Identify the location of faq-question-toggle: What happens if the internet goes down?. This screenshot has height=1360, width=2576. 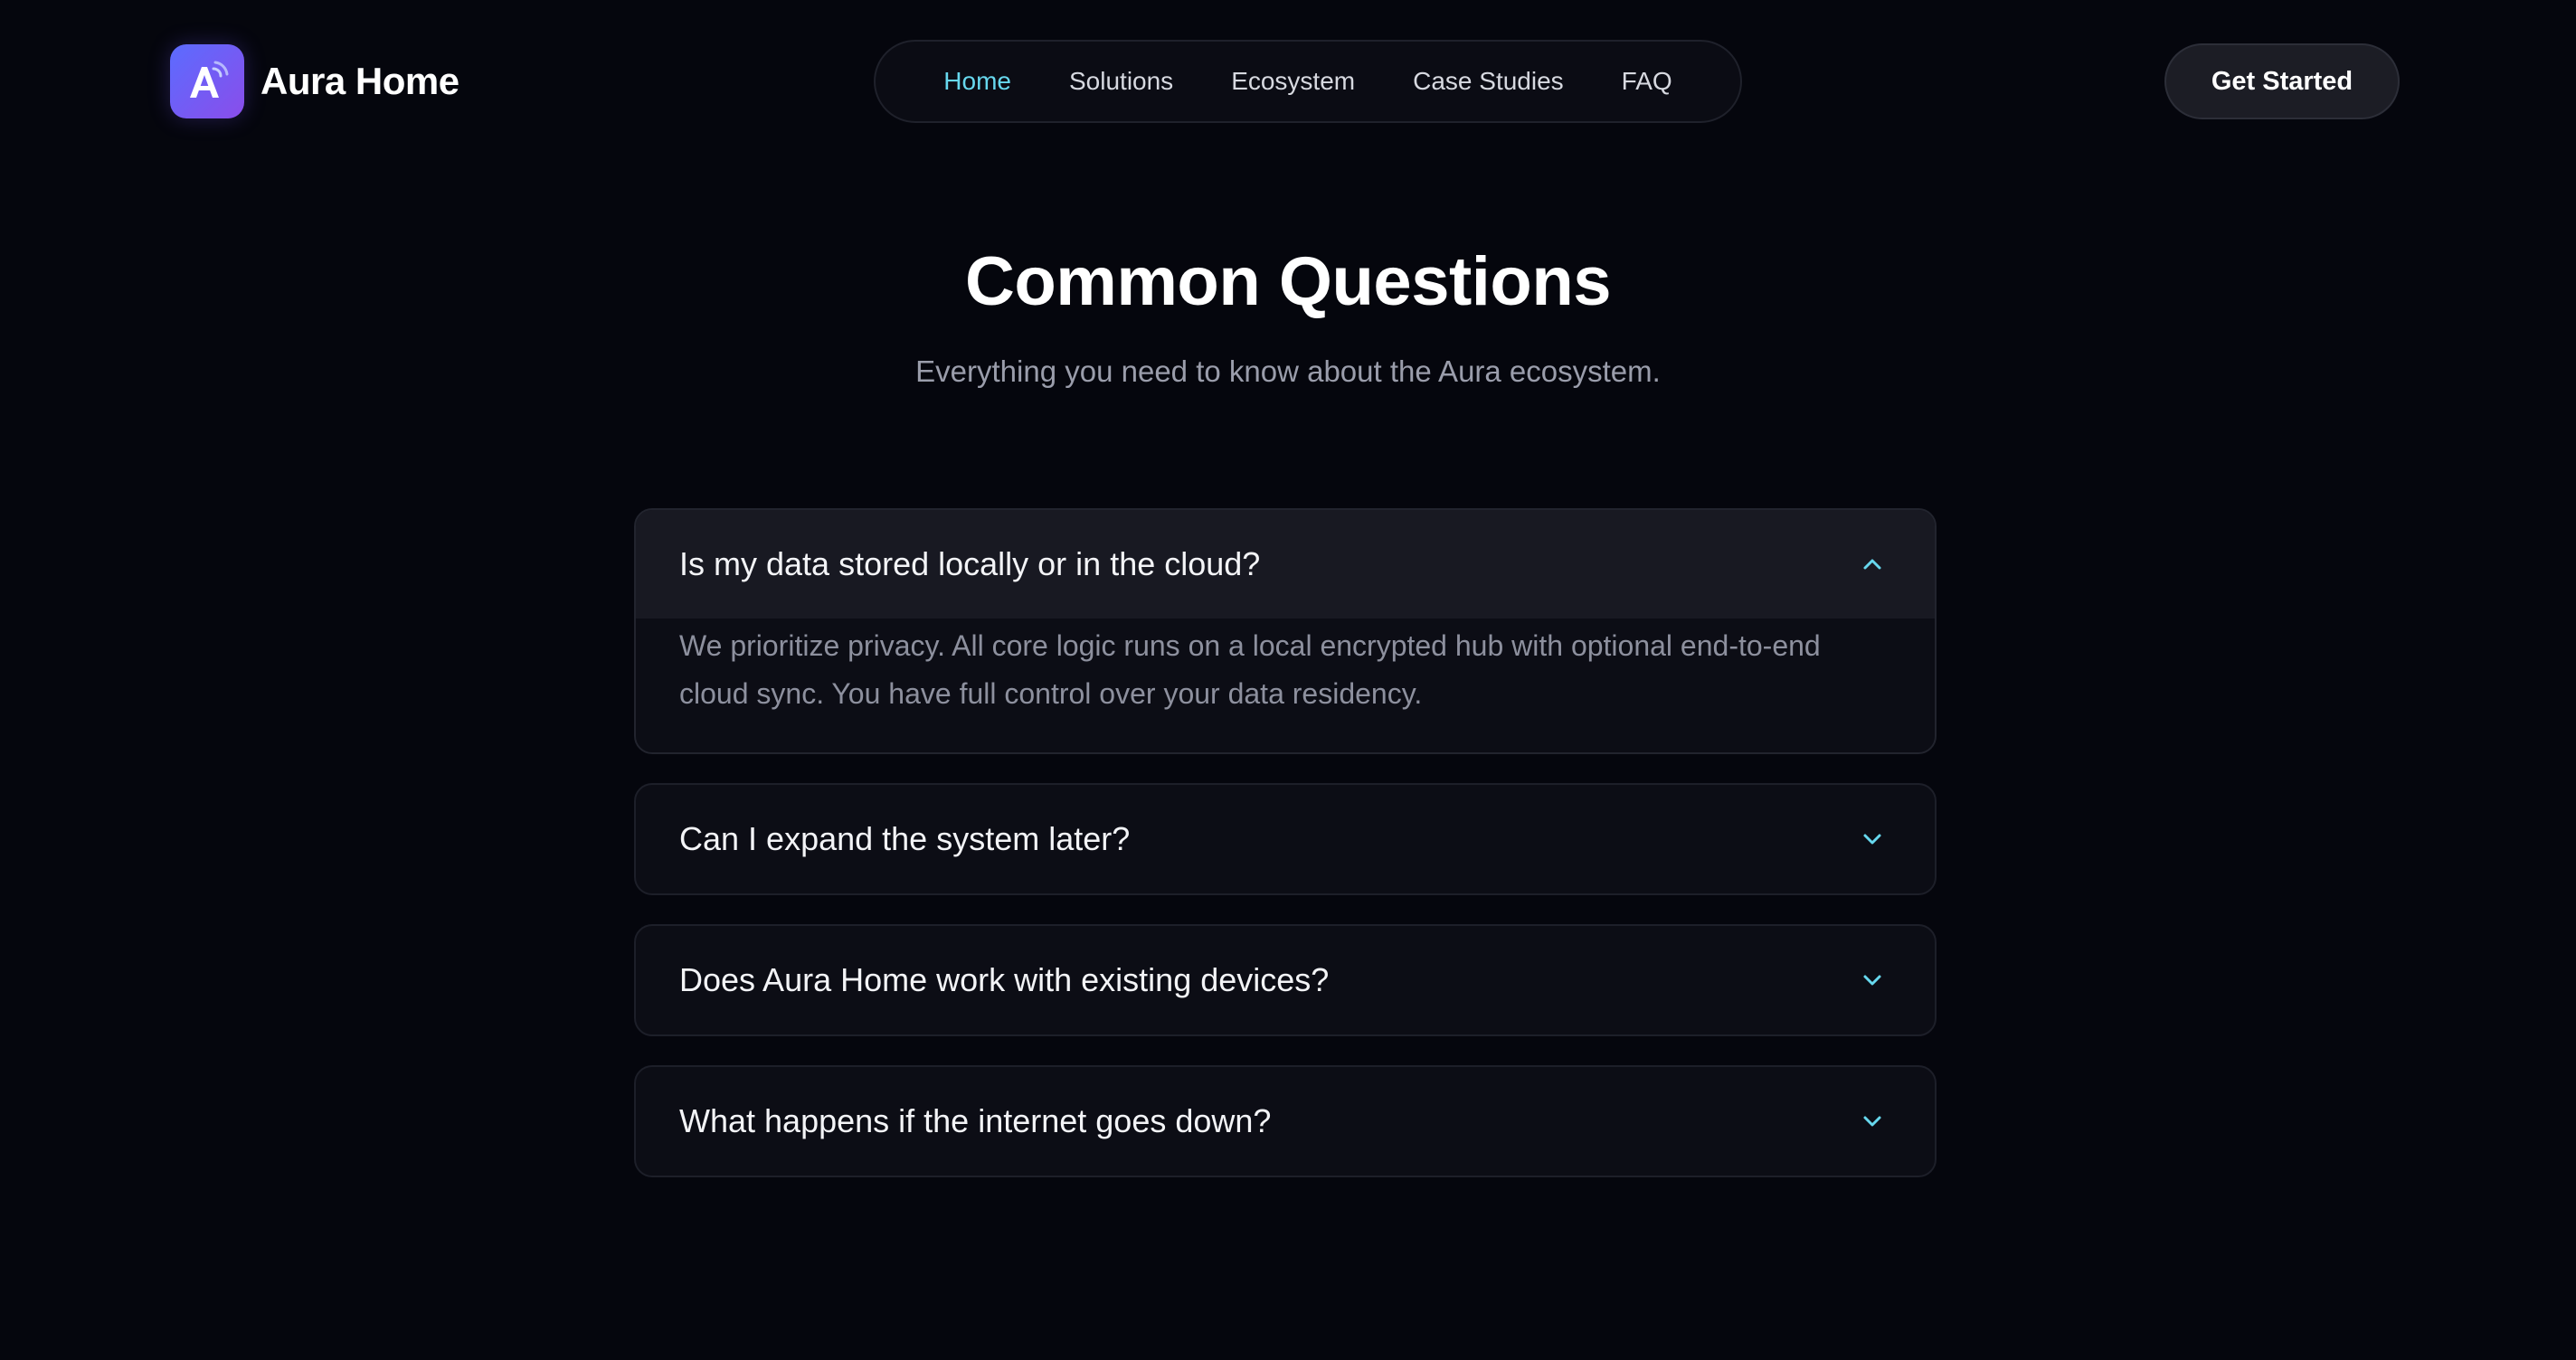
(1285, 1121).